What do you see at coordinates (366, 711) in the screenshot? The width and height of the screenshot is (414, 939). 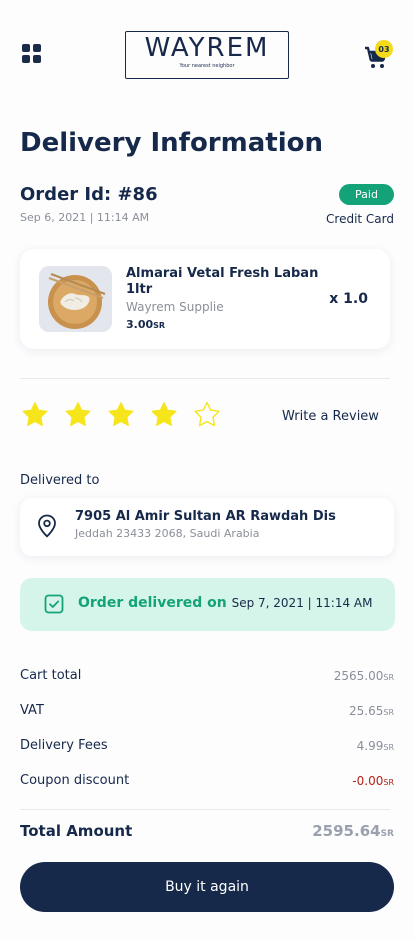 I see `summary-amount: 25.65` at bounding box center [366, 711].